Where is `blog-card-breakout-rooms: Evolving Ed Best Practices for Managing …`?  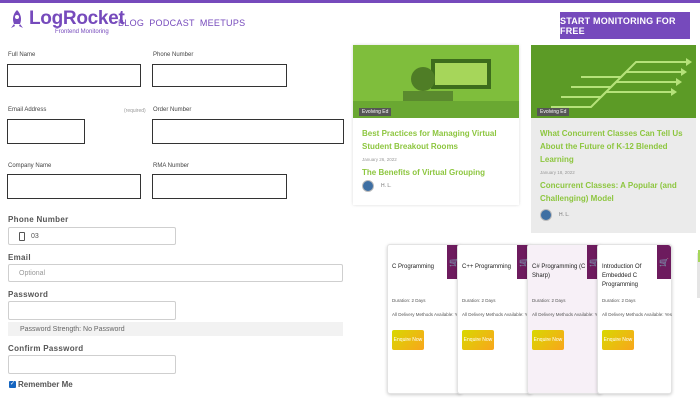 blog-card-breakout-rooms: Evolving Ed Best Practices for Managing … is located at coordinates (436, 125).